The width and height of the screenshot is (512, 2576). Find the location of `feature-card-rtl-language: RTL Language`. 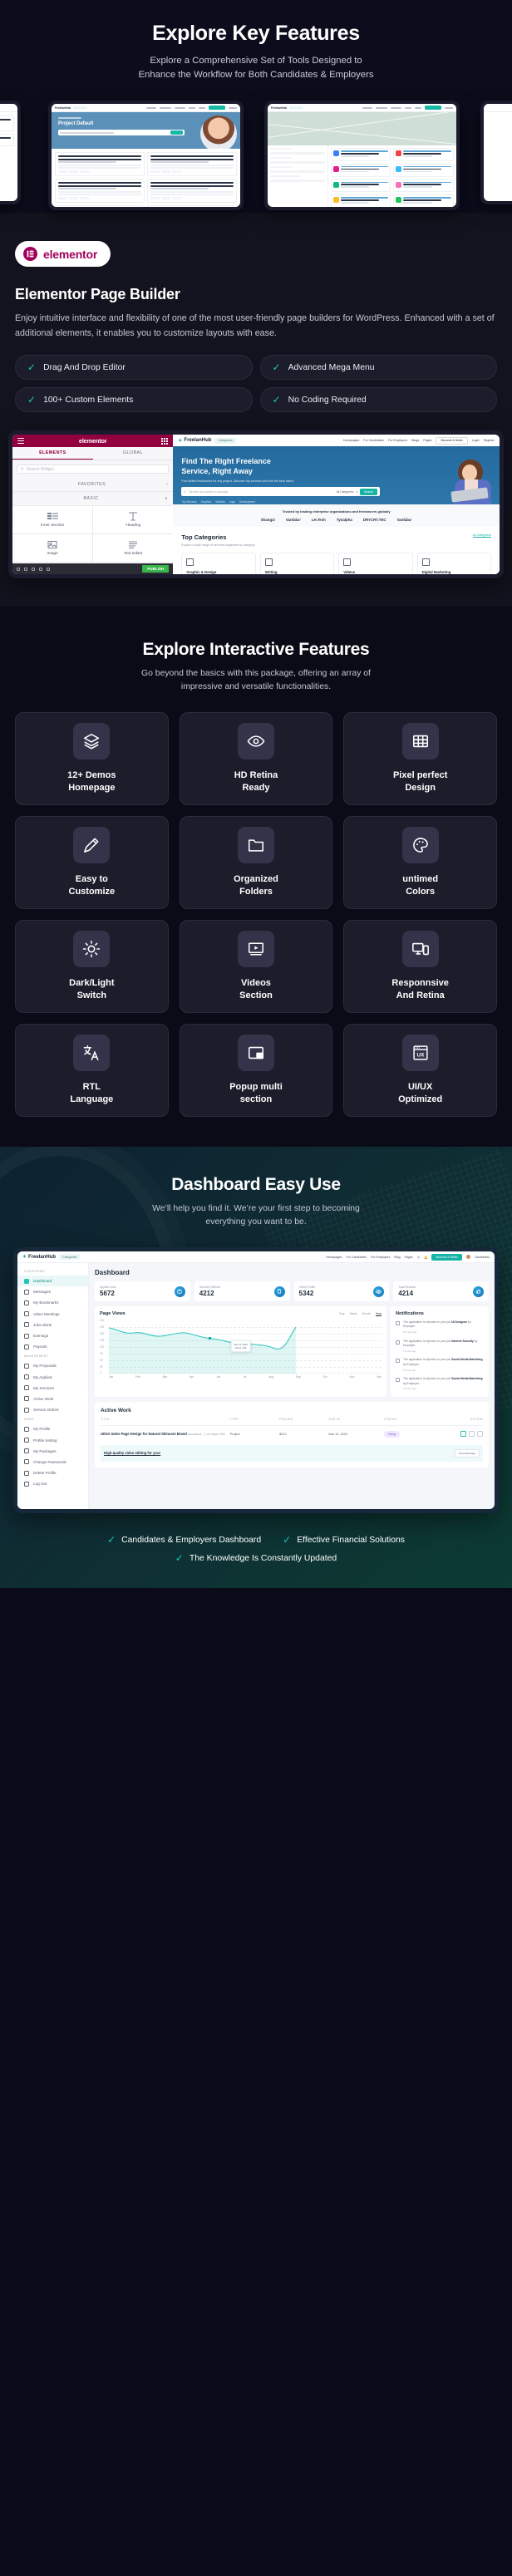

feature-card-rtl-language: RTL Language is located at coordinates (92, 1070).